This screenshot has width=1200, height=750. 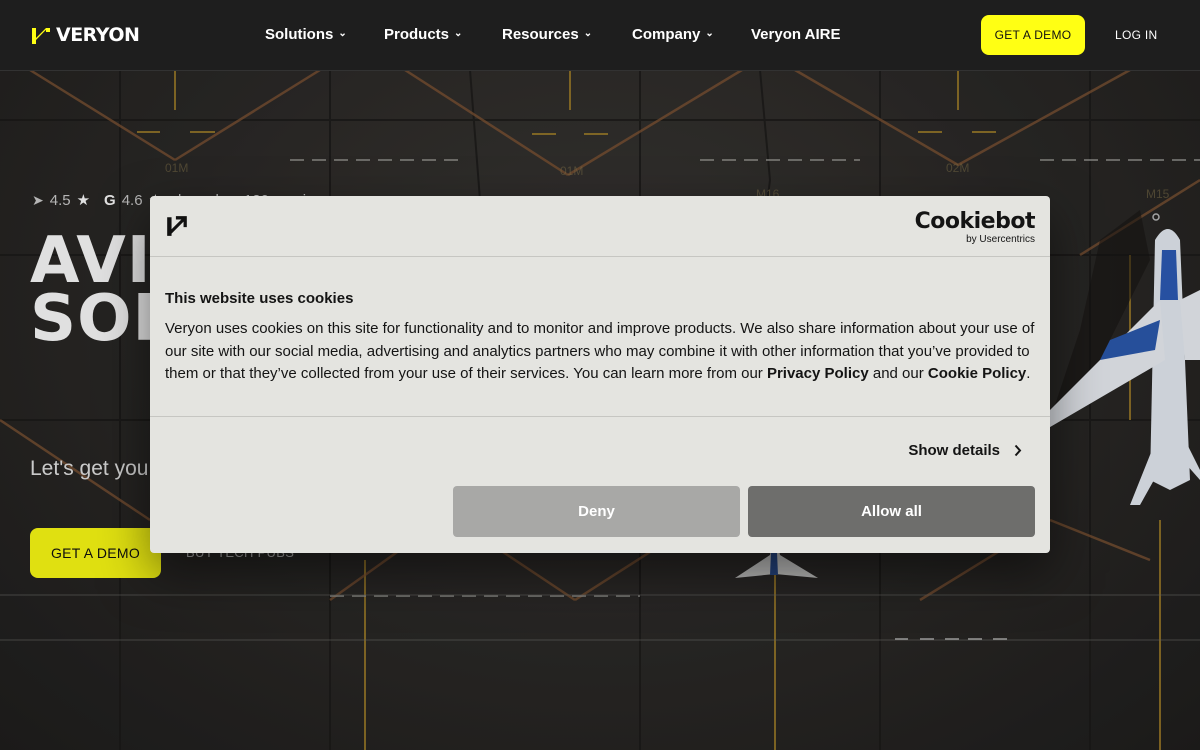 I want to click on nav-products: Products ⌄, so click(x=423, y=34).